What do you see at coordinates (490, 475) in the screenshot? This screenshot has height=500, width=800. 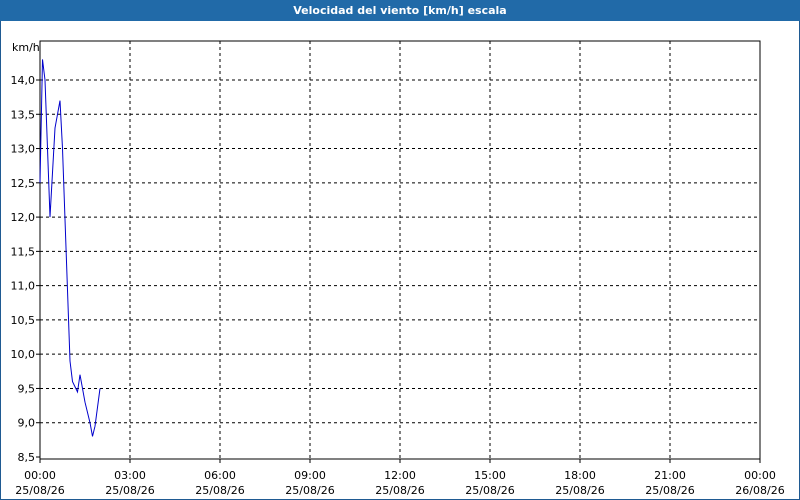 I see `x-tick-time-label: 15:00` at bounding box center [490, 475].